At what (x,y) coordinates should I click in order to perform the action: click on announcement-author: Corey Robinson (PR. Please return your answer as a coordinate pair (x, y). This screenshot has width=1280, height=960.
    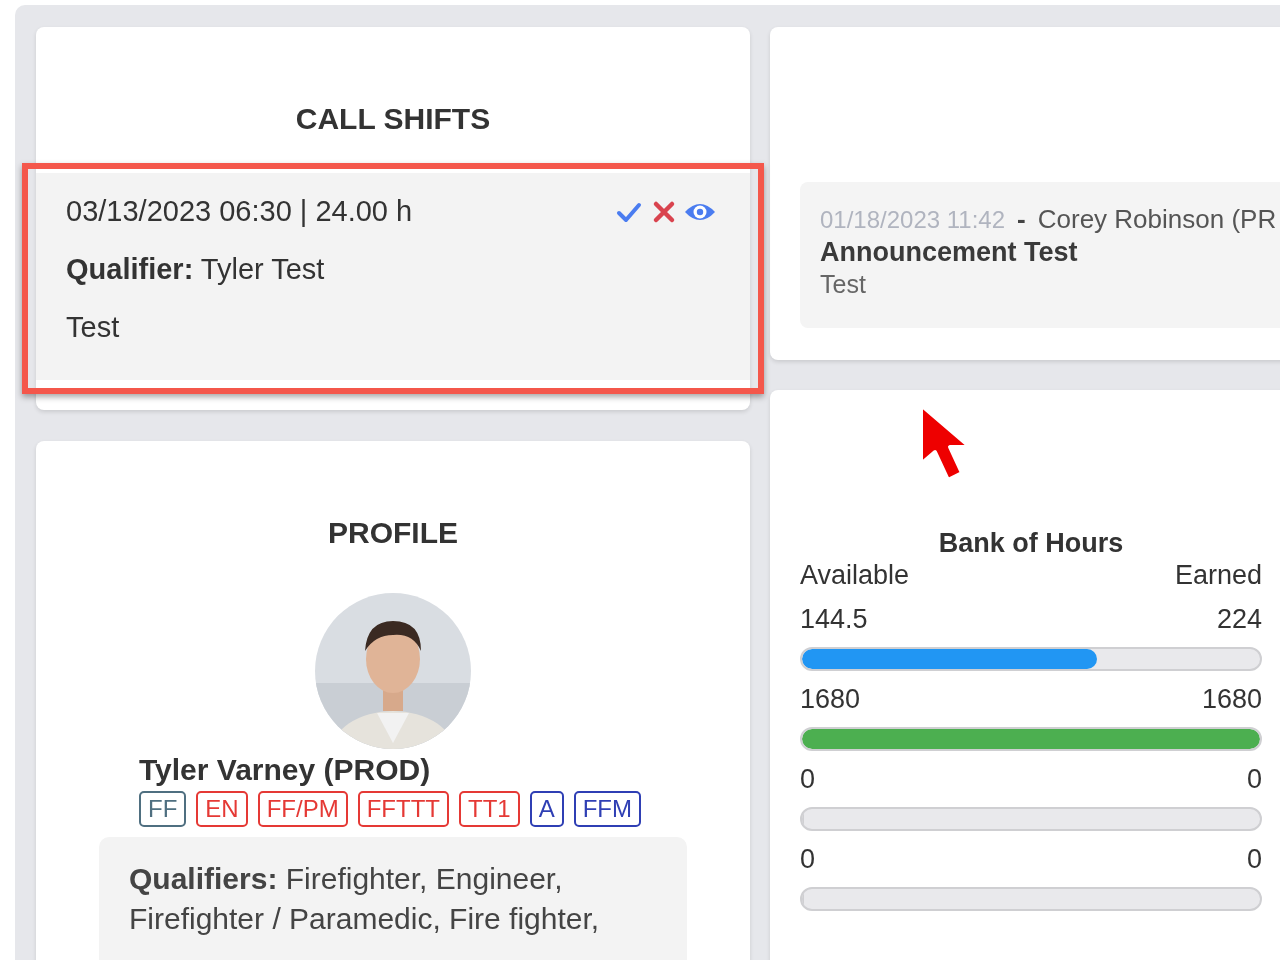
    Looking at the image, I should click on (1157, 219).